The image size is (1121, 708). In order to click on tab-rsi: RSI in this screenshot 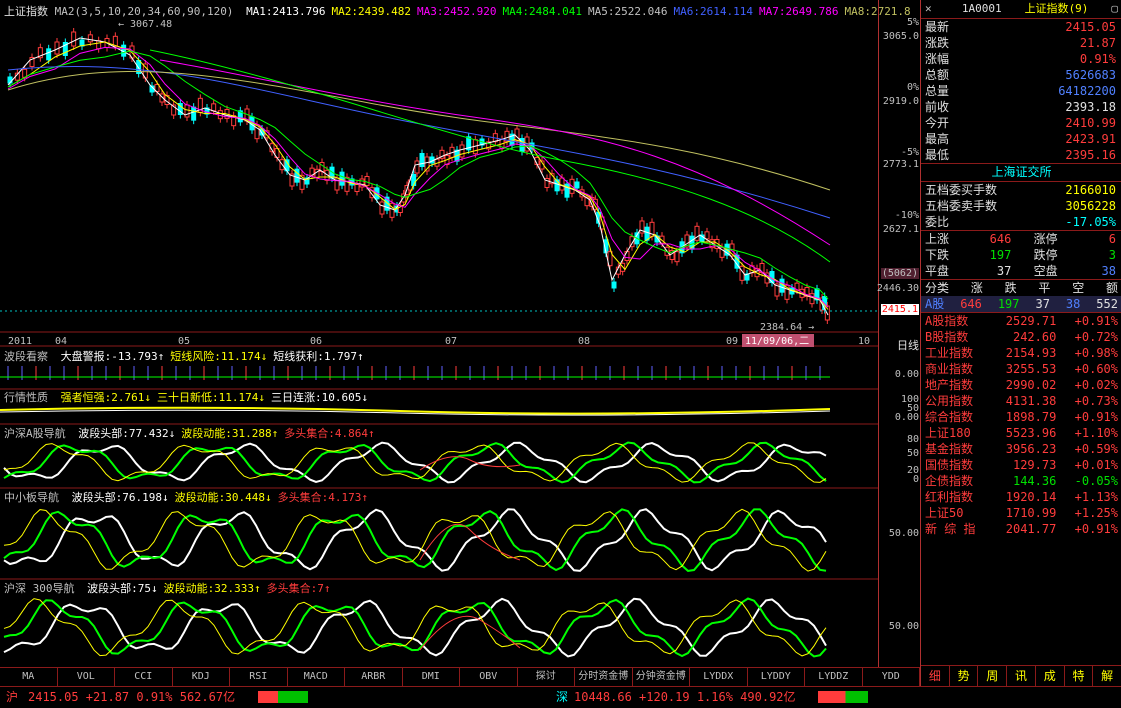, I will do `click(259, 677)`.